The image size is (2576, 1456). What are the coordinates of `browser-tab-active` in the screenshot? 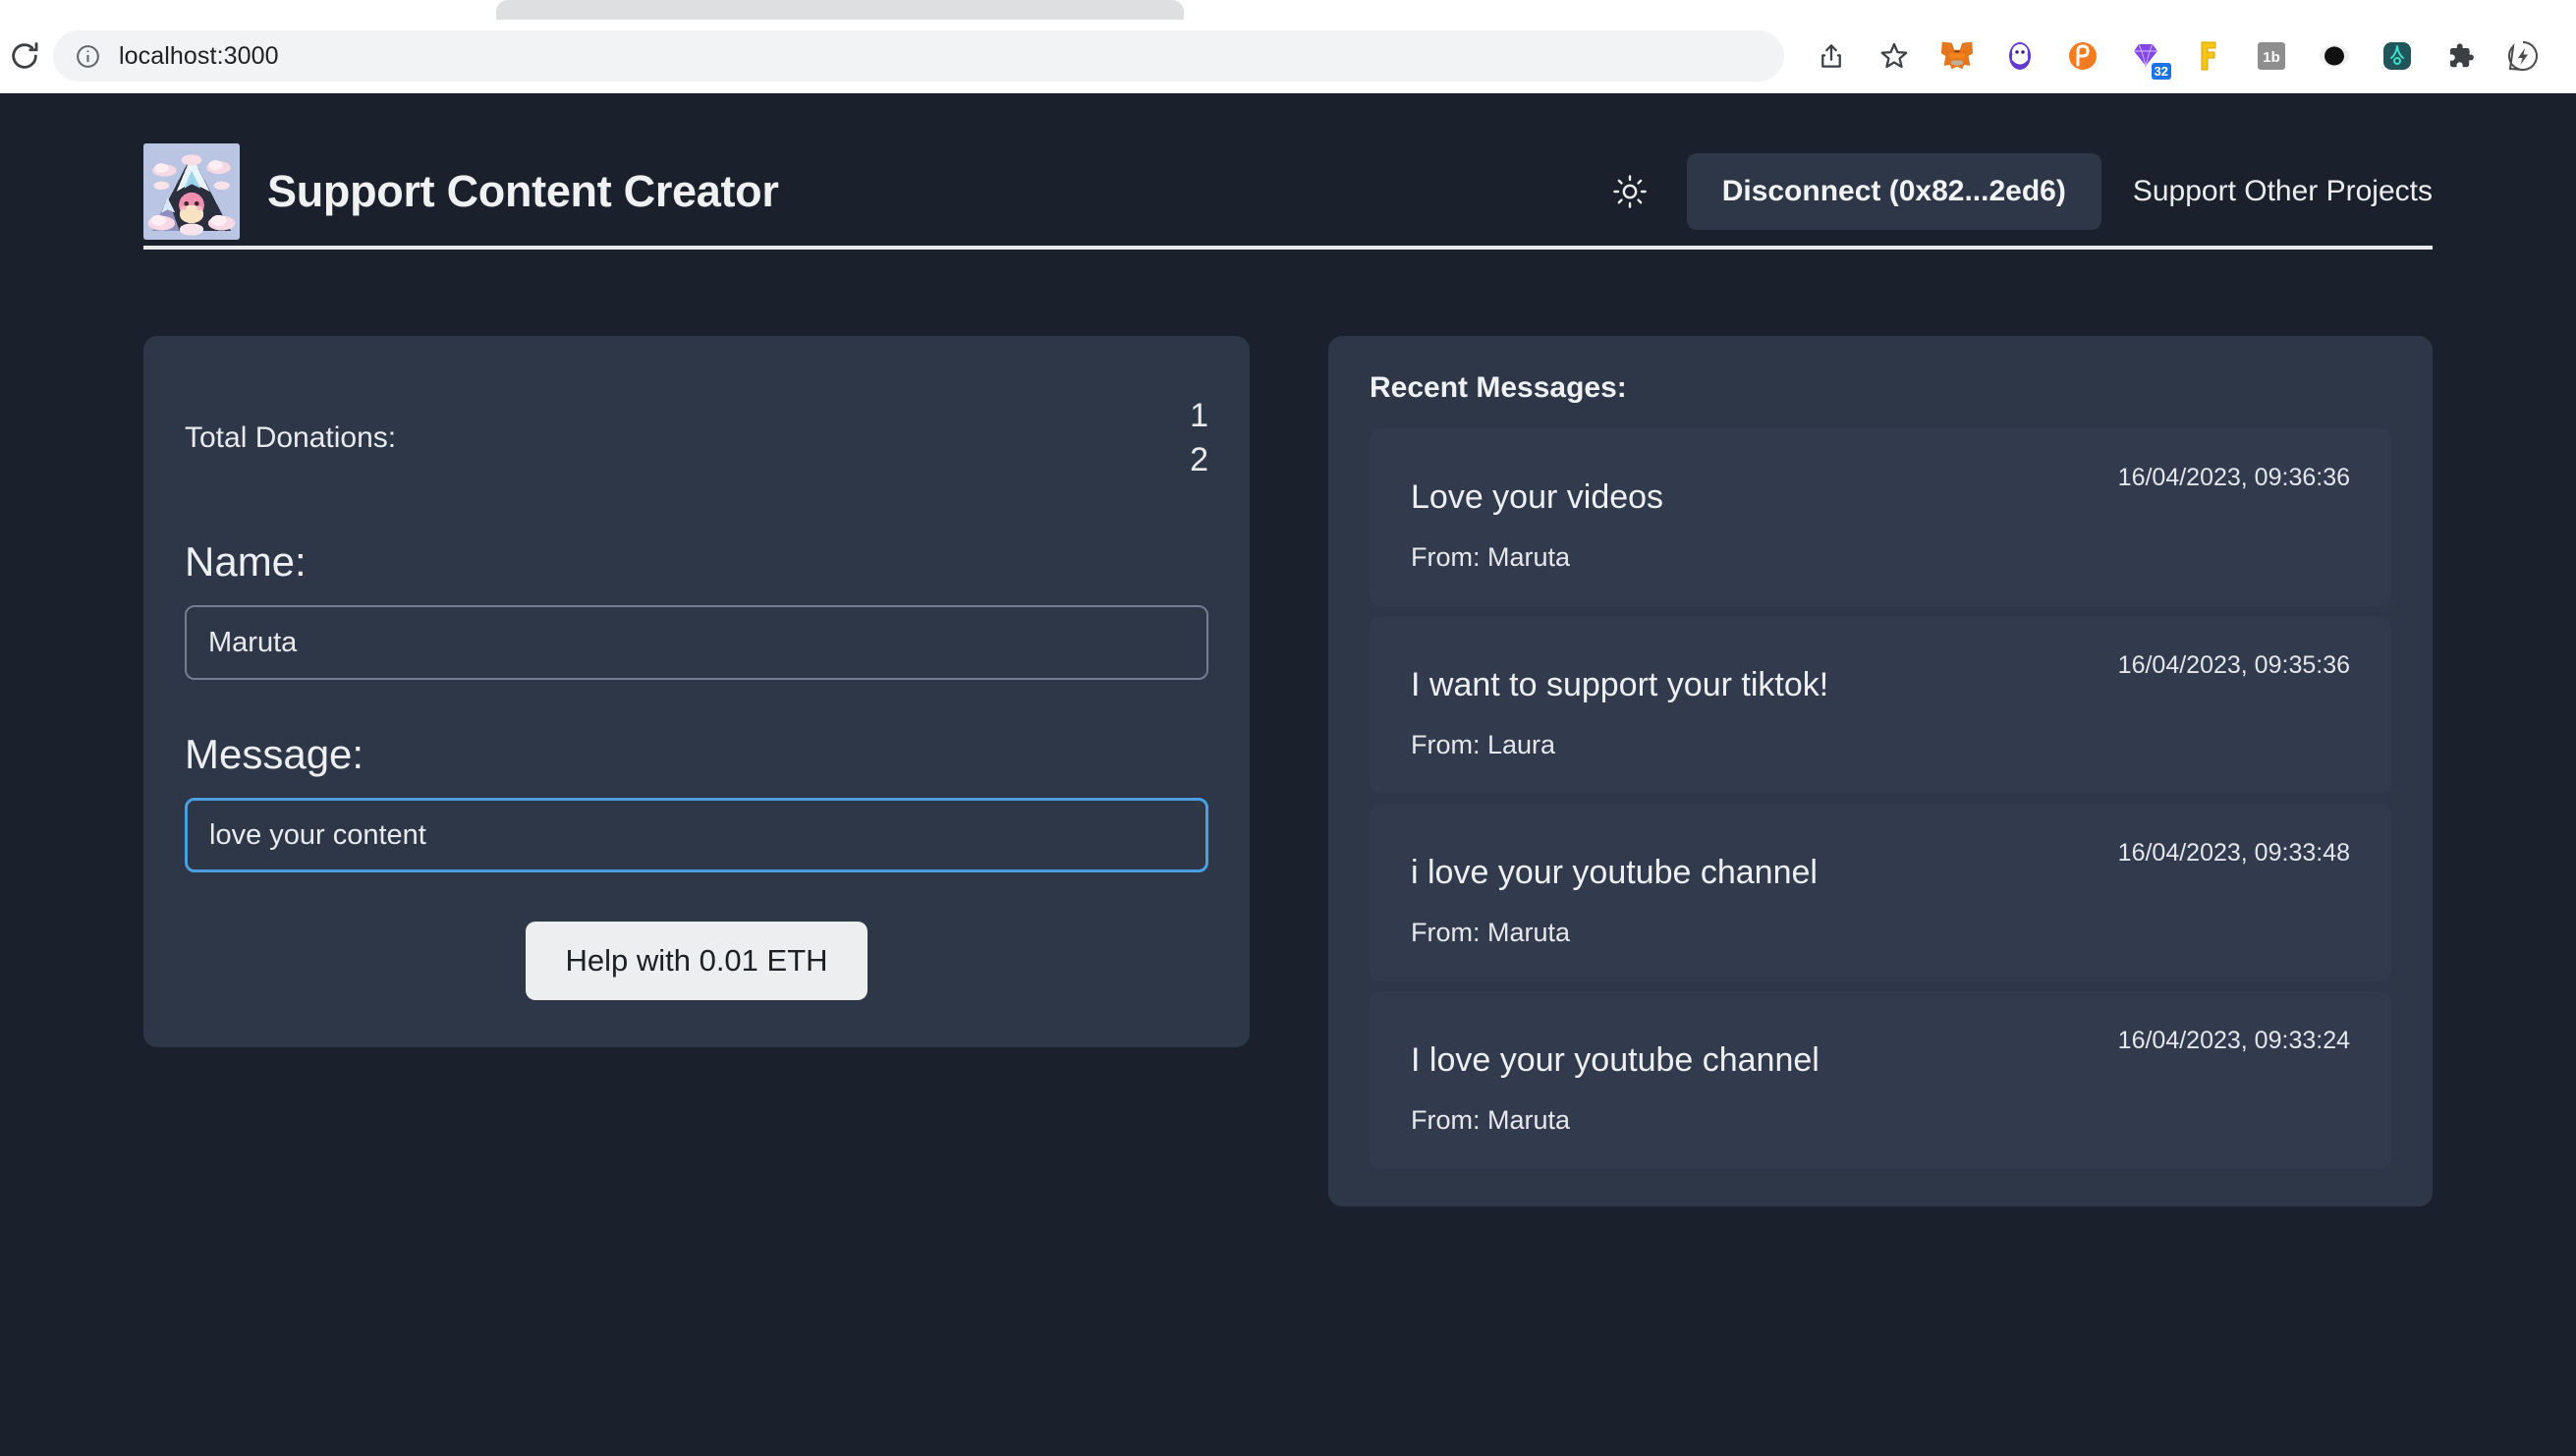 It's located at (260, 10).